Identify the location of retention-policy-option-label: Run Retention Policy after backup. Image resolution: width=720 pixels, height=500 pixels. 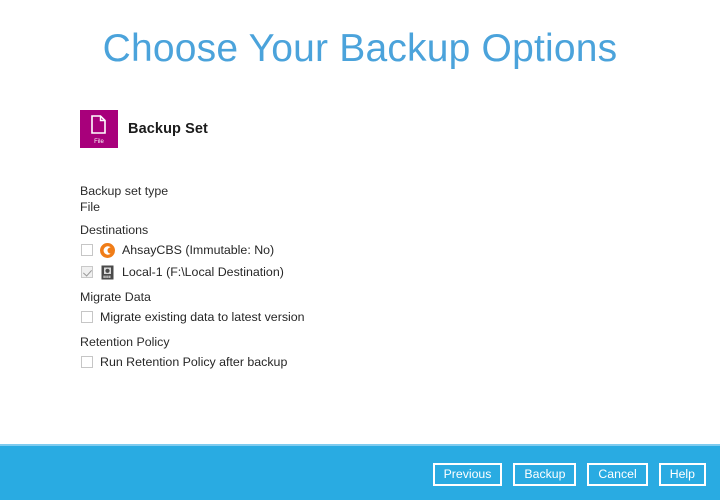
(194, 361).